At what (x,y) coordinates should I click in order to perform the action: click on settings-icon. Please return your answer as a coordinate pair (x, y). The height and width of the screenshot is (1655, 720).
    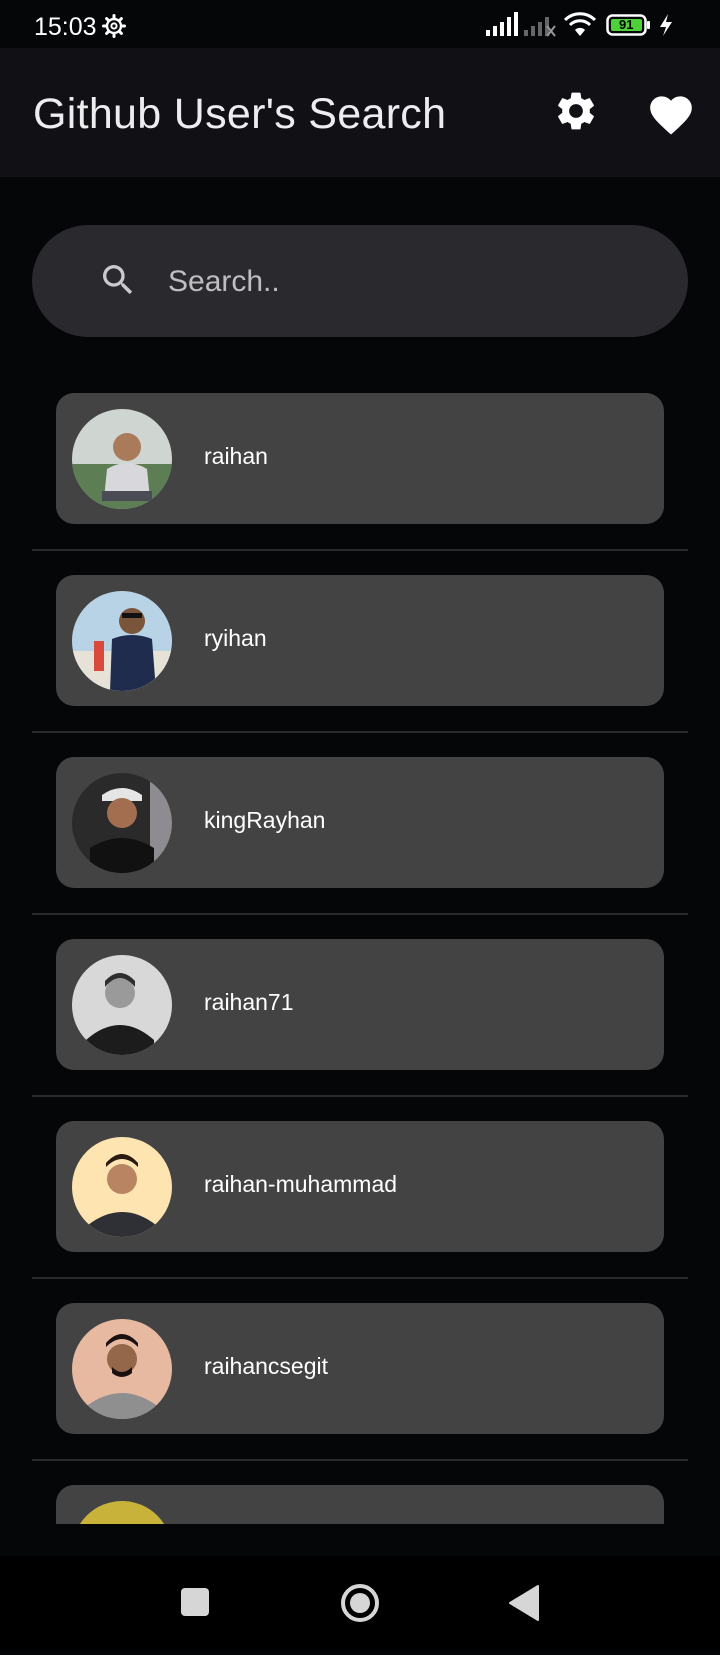
    Looking at the image, I should click on (576, 111).